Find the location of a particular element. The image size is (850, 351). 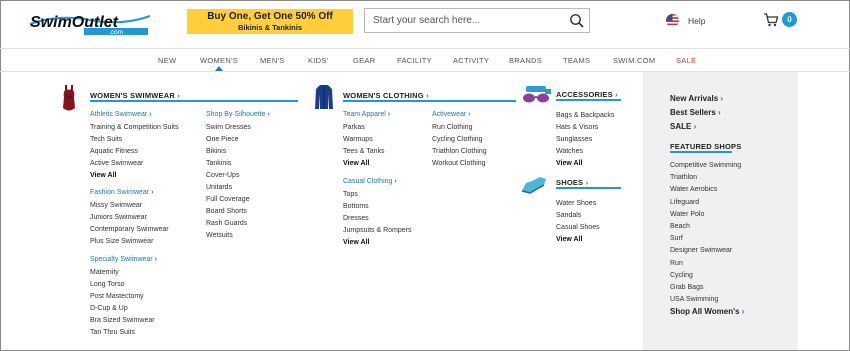

search-box is located at coordinates (477, 20).